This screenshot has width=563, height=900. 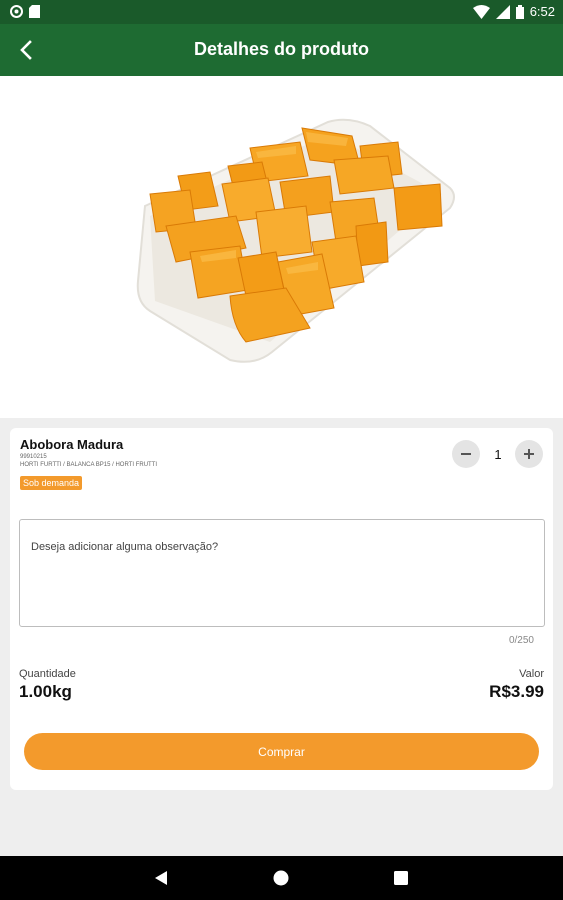 I want to click on notification-circle-icon, so click(x=16, y=11).